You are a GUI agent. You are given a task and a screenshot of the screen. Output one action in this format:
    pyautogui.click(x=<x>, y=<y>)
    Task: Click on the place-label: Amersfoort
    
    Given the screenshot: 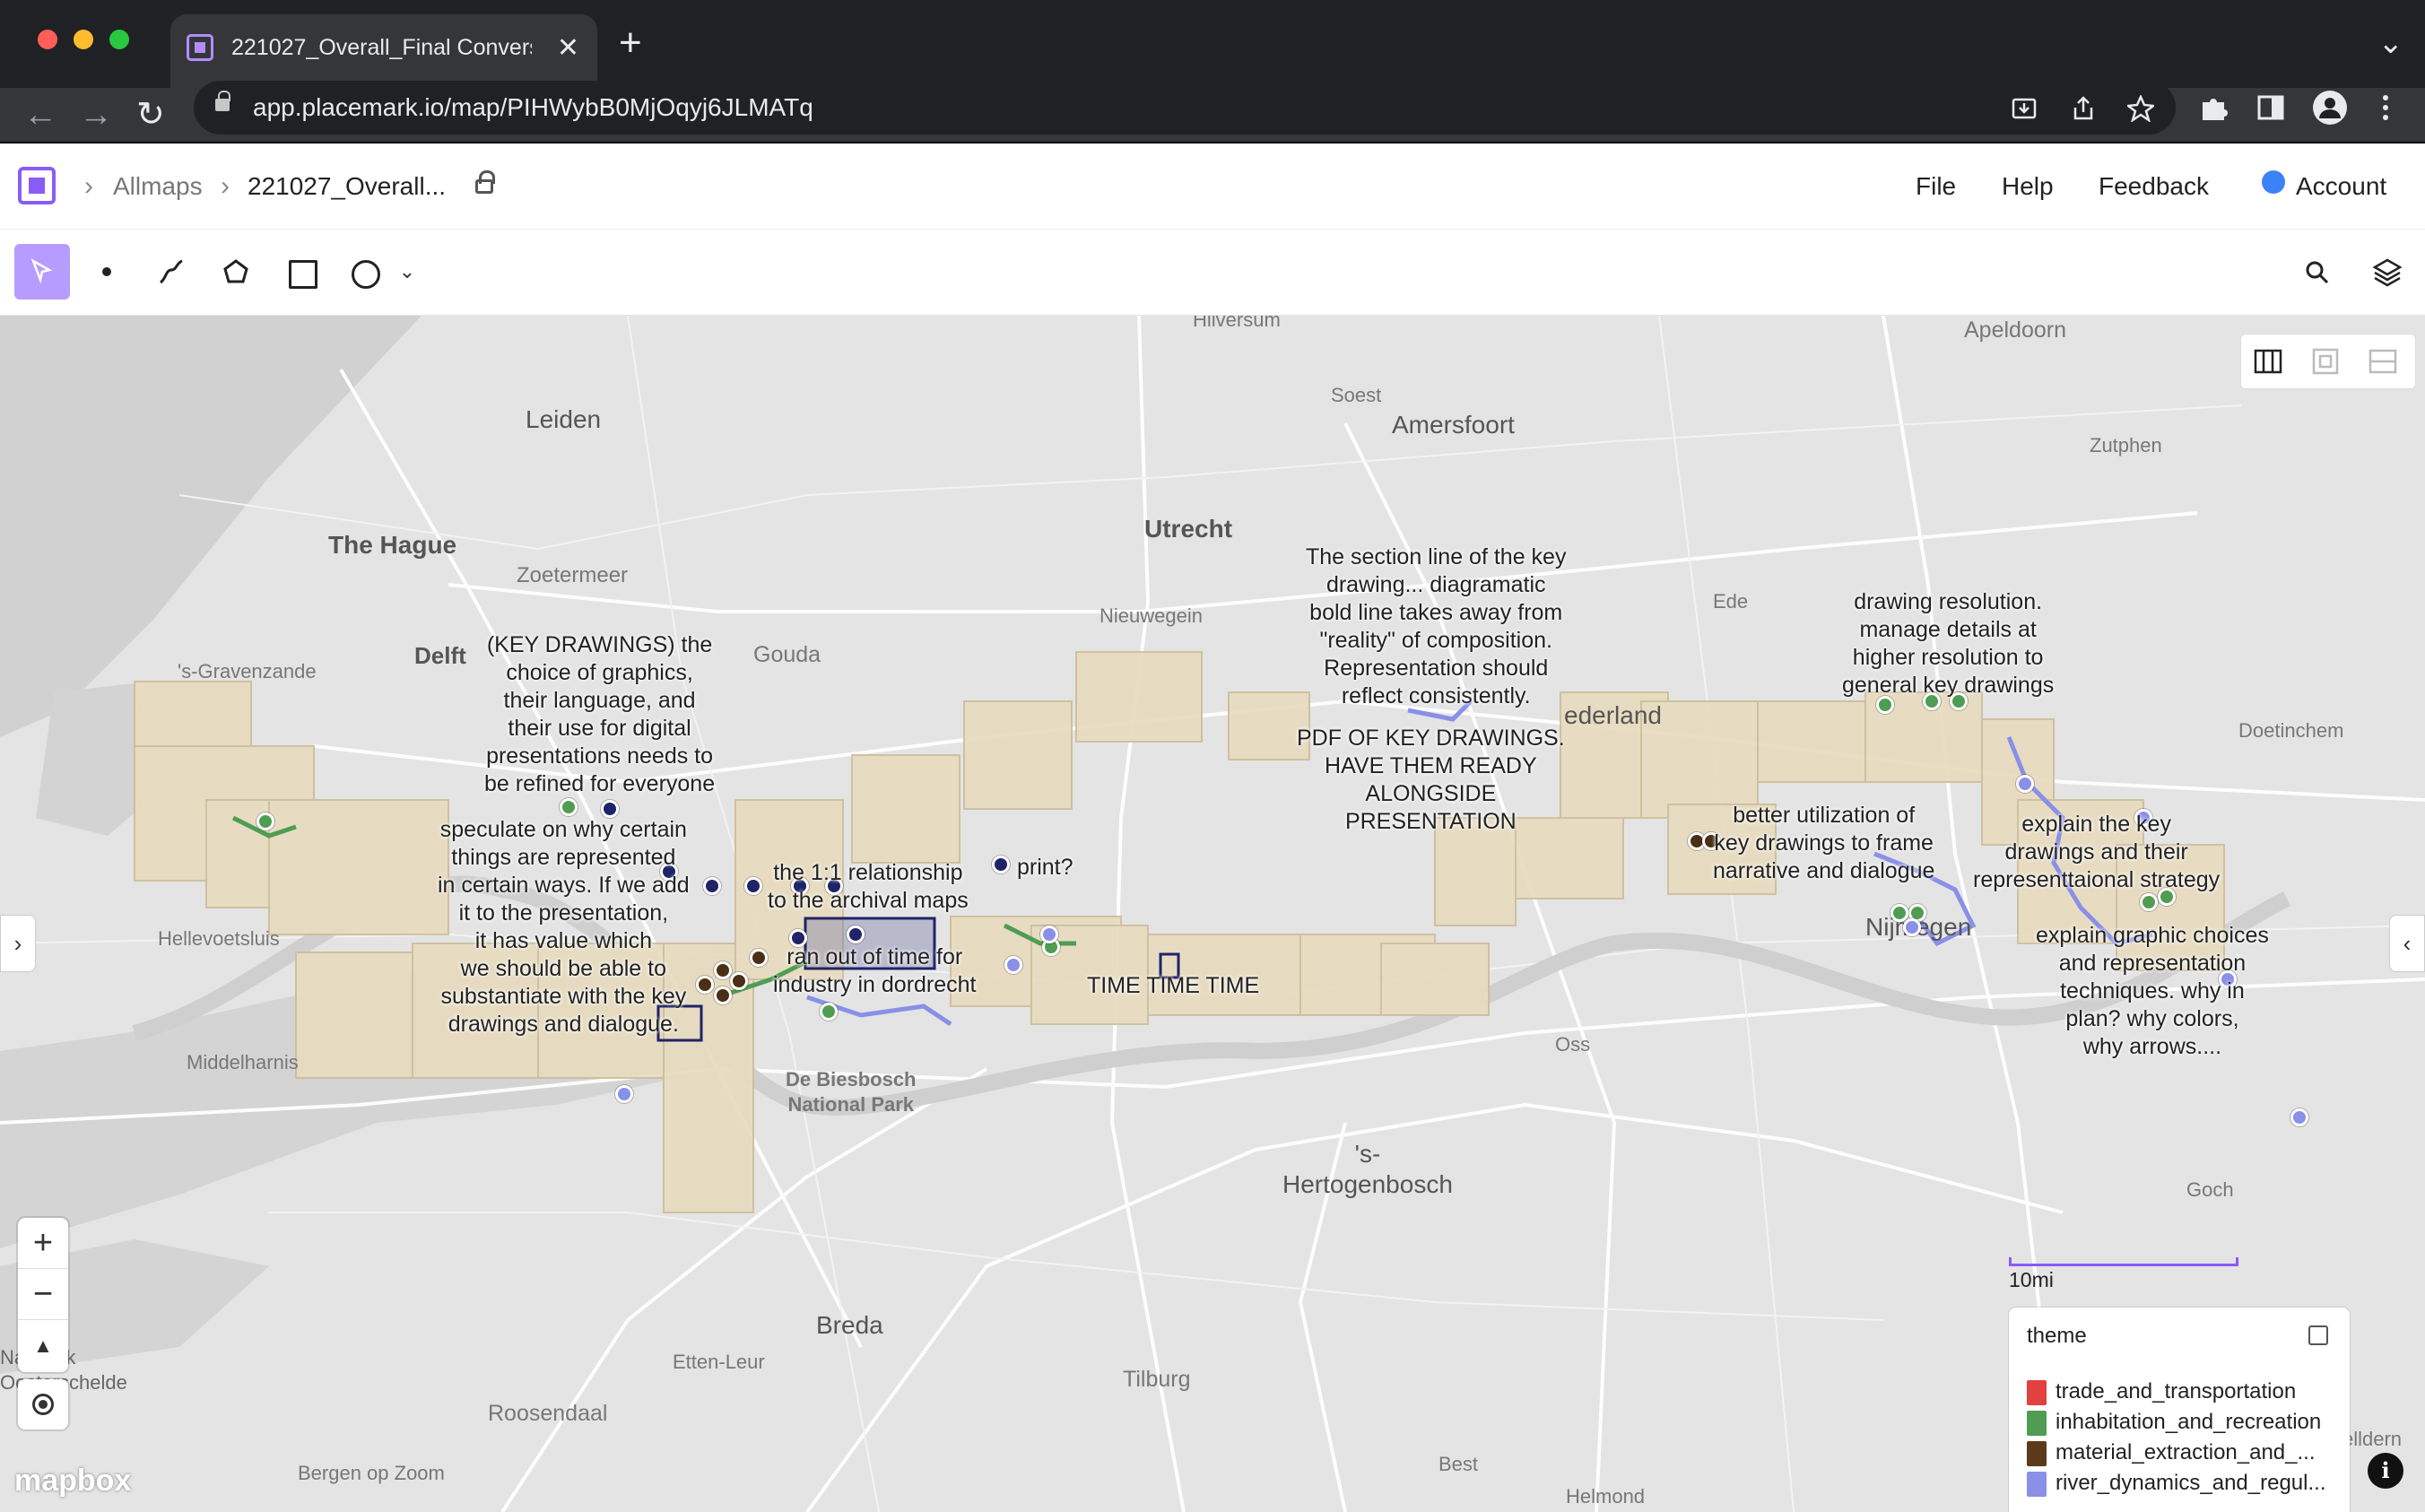 What is the action you would take?
    pyautogui.click(x=1453, y=425)
    